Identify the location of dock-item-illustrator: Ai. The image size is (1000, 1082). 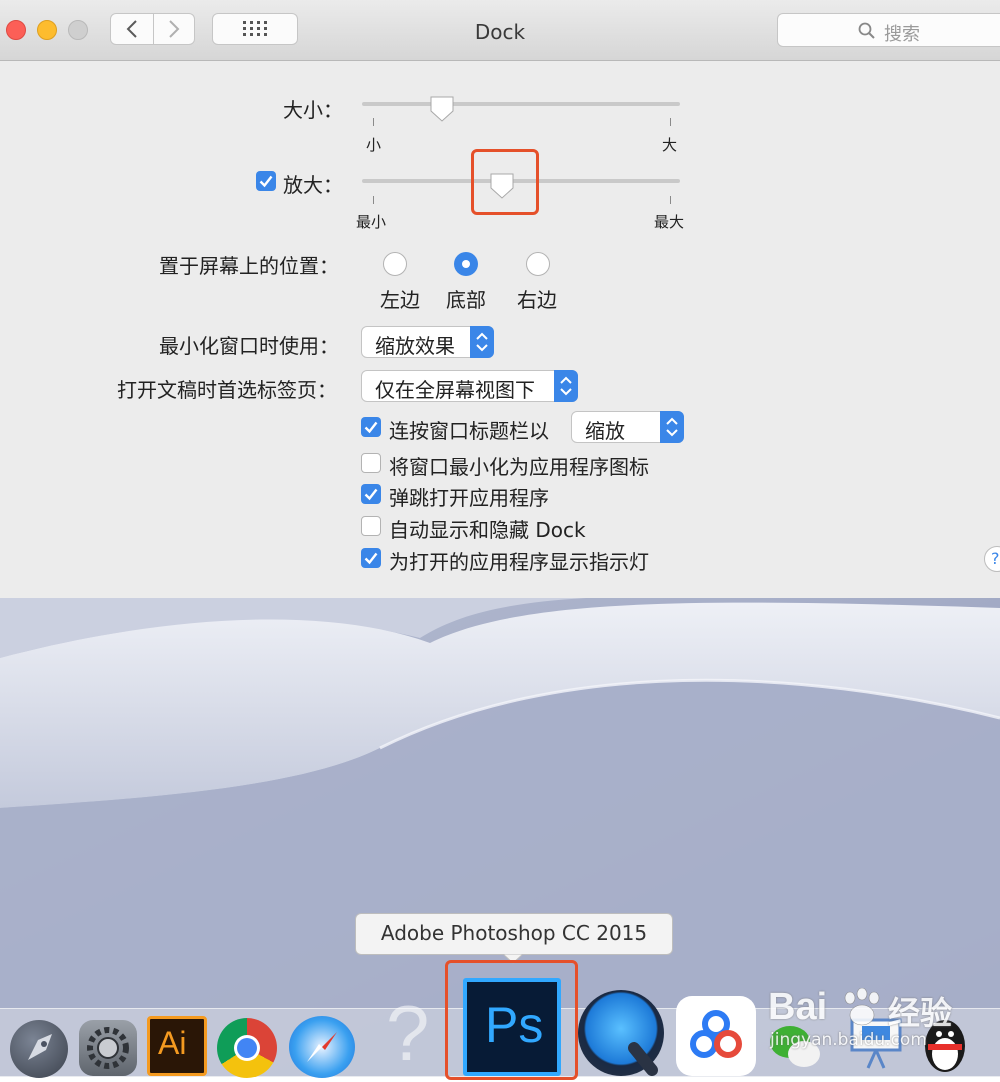
(177, 1046).